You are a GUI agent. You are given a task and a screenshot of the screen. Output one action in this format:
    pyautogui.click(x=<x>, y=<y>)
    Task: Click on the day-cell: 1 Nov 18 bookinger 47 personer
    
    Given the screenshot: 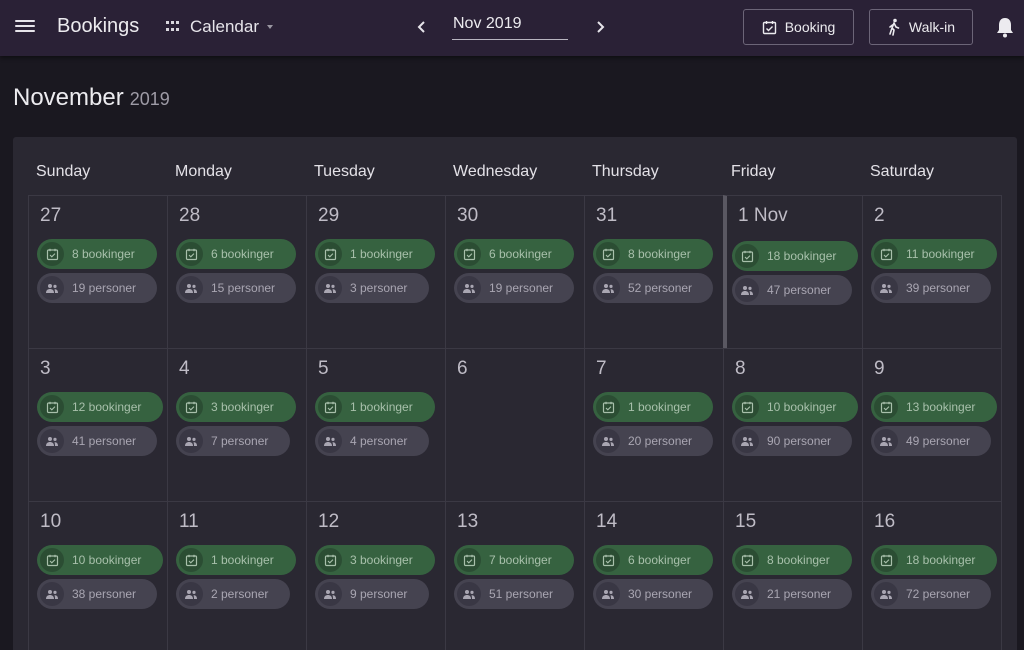 What is the action you would take?
    pyautogui.click(x=793, y=272)
    